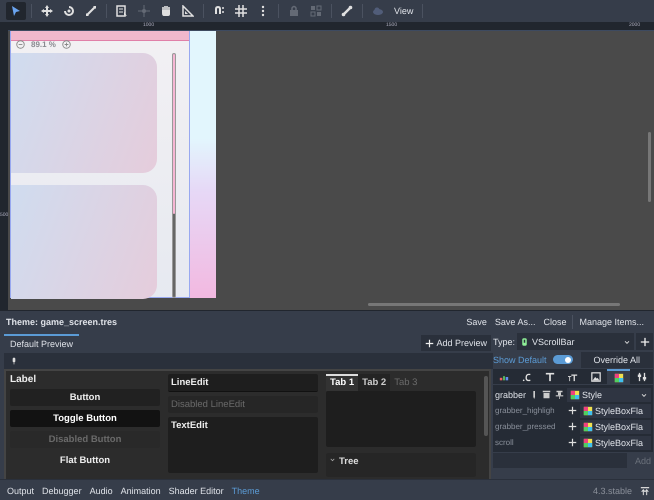 This screenshot has width=654, height=500. What do you see at coordinates (20, 491) in the screenshot?
I see `bottom-panel-tab: Output` at bounding box center [20, 491].